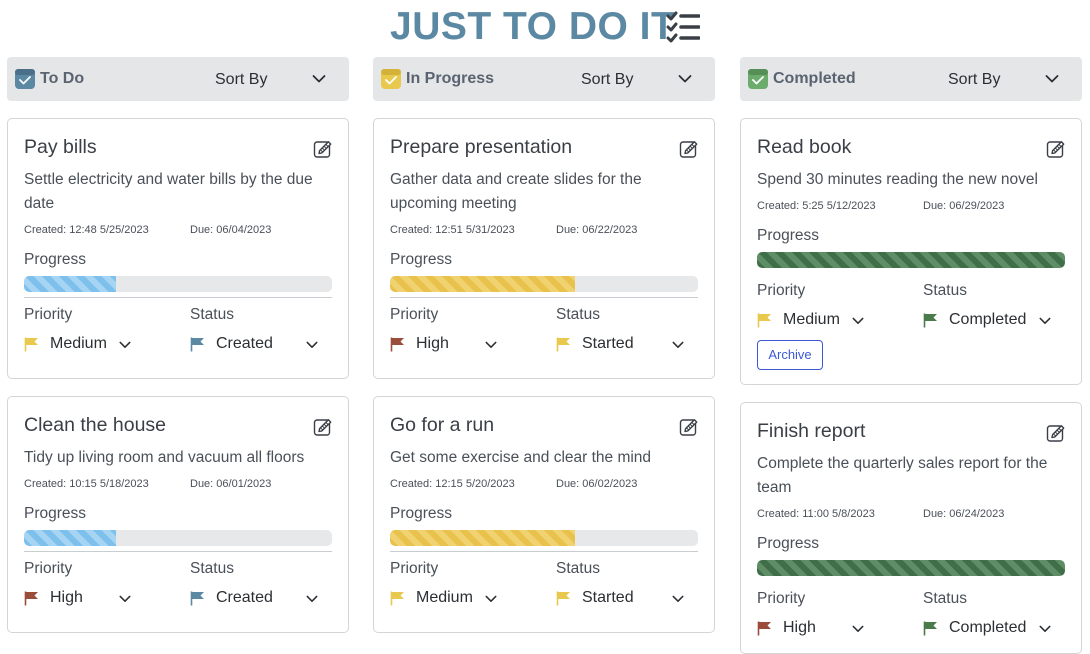 This screenshot has height=654, width=1090. I want to click on task-description: Spend 30 minutes reading the new novel, so click(897, 179).